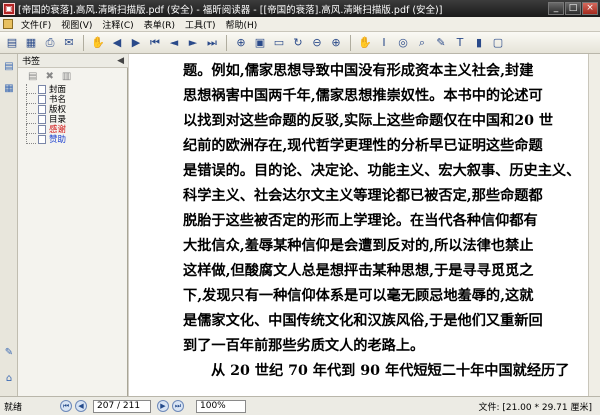  Describe the element at coordinates (13, 407) in the screenshot. I see `status-text: 就绪` at that location.